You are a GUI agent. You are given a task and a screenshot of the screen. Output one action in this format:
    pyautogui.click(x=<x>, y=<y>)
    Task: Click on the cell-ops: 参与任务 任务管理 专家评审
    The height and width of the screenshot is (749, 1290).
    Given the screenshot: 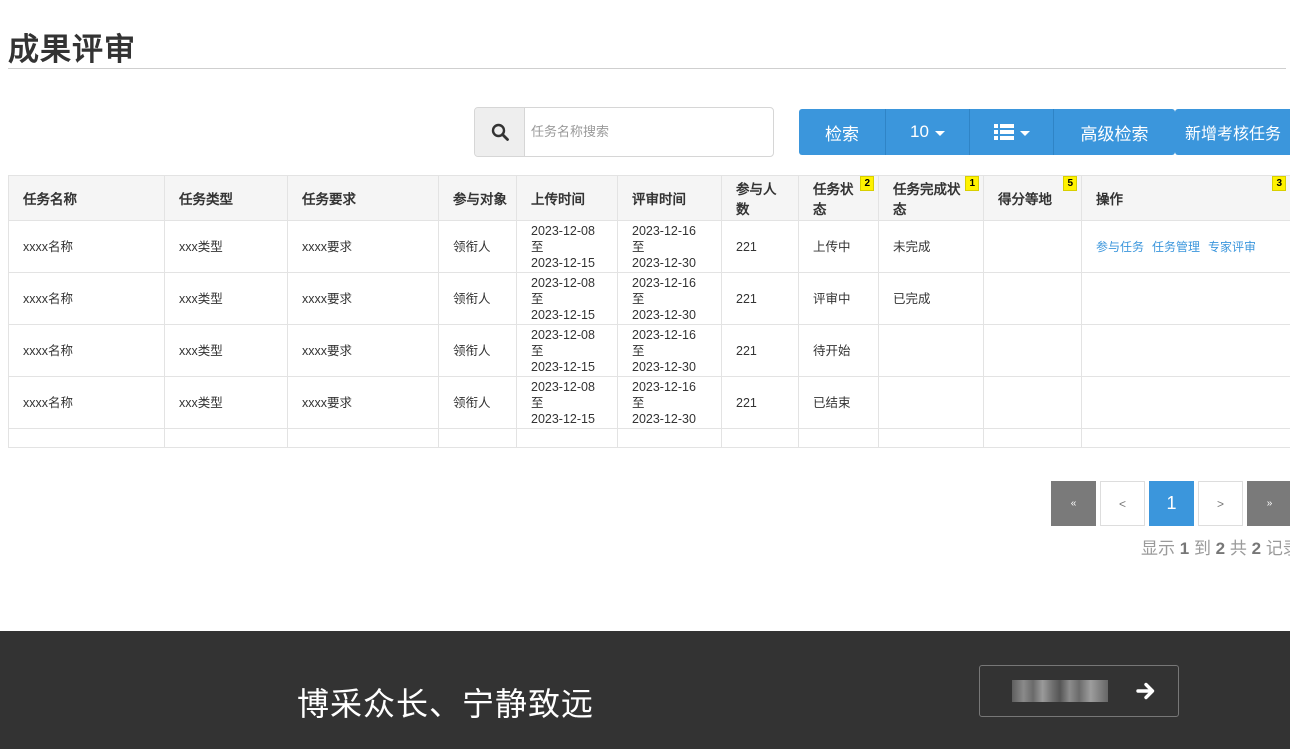 What is the action you would take?
    pyautogui.click(x=1185, y=246)
    